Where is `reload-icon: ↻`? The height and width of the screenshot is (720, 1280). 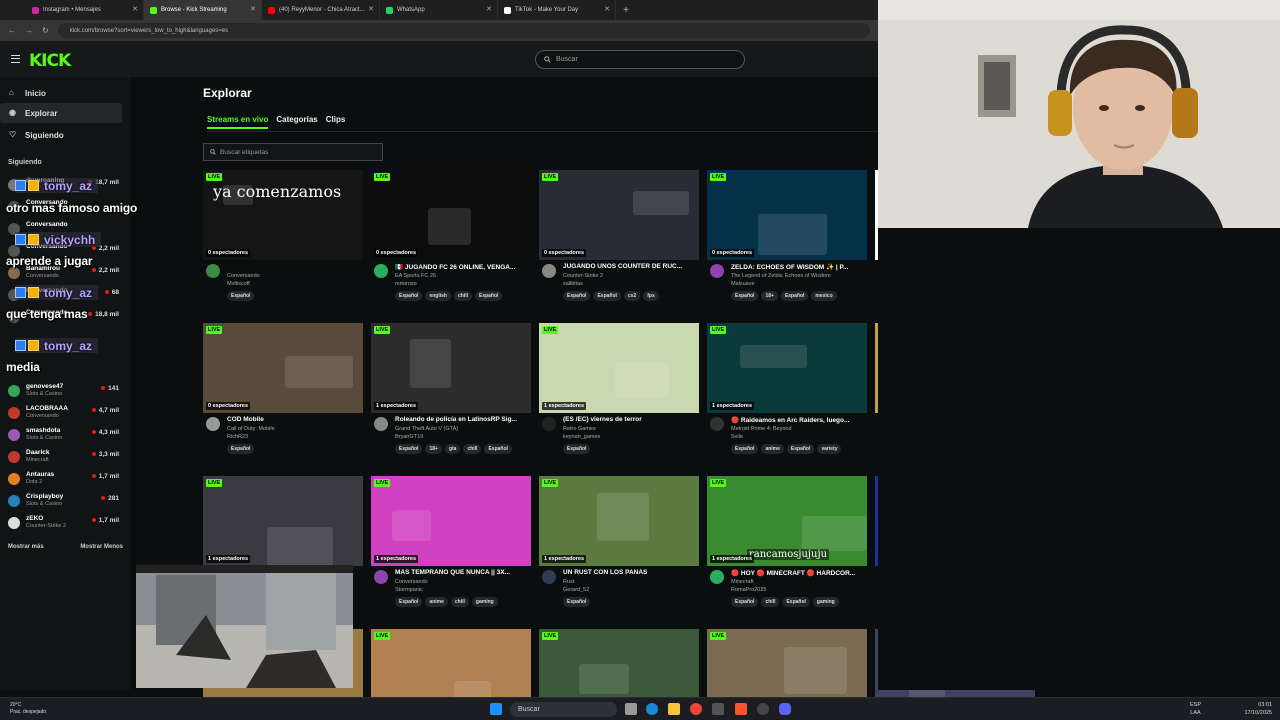
reload-icon: ↻ is located at coordinates (45, 30).